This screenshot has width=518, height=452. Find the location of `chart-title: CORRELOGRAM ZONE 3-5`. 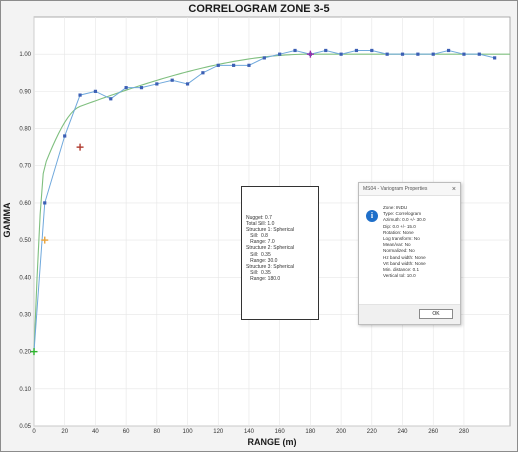

chart-title: CORRELOGRAM ZONE 3-5 is located at coordinates (258, 9).